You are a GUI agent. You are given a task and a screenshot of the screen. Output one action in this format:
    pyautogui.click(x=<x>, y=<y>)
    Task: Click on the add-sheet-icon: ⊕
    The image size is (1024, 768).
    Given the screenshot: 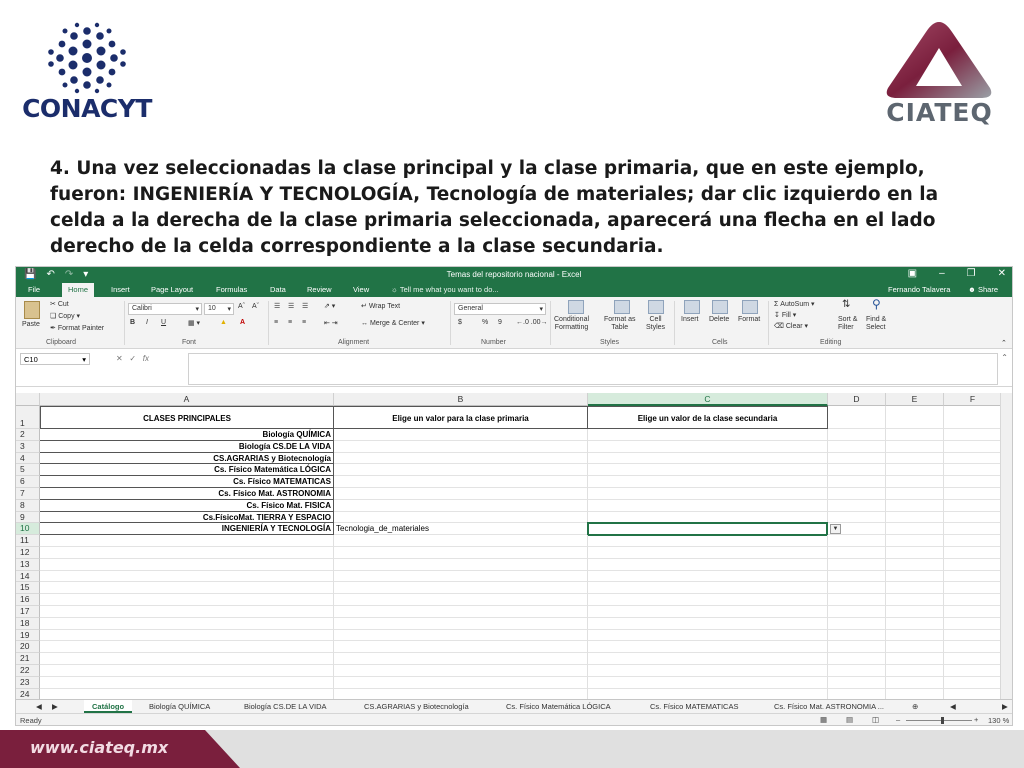 What is the action you would take?
    pyautogui.click(x=915, y=706)
    